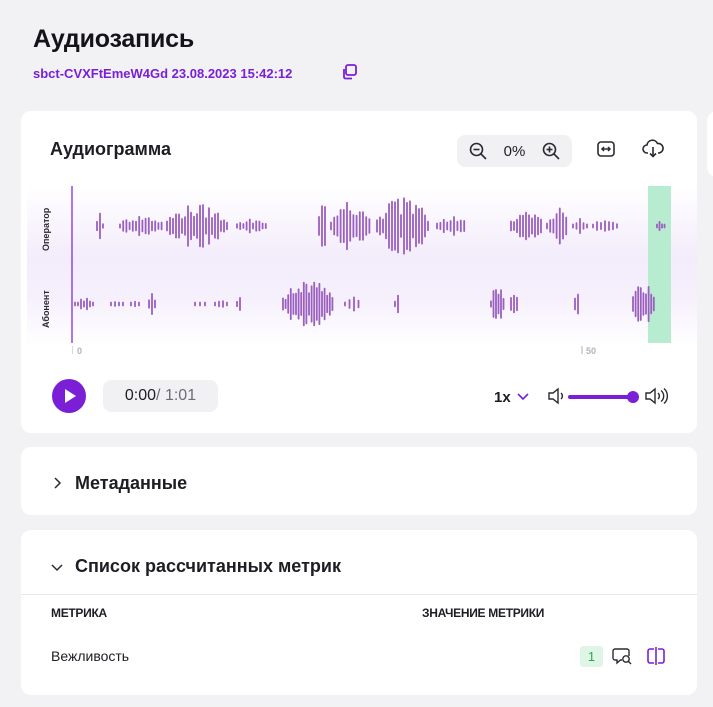 The image size is (713, 707). What do you see at coordinates (659, 264) in the screenshot?
I see `selection-highlight` at bounding box center [659, 264].